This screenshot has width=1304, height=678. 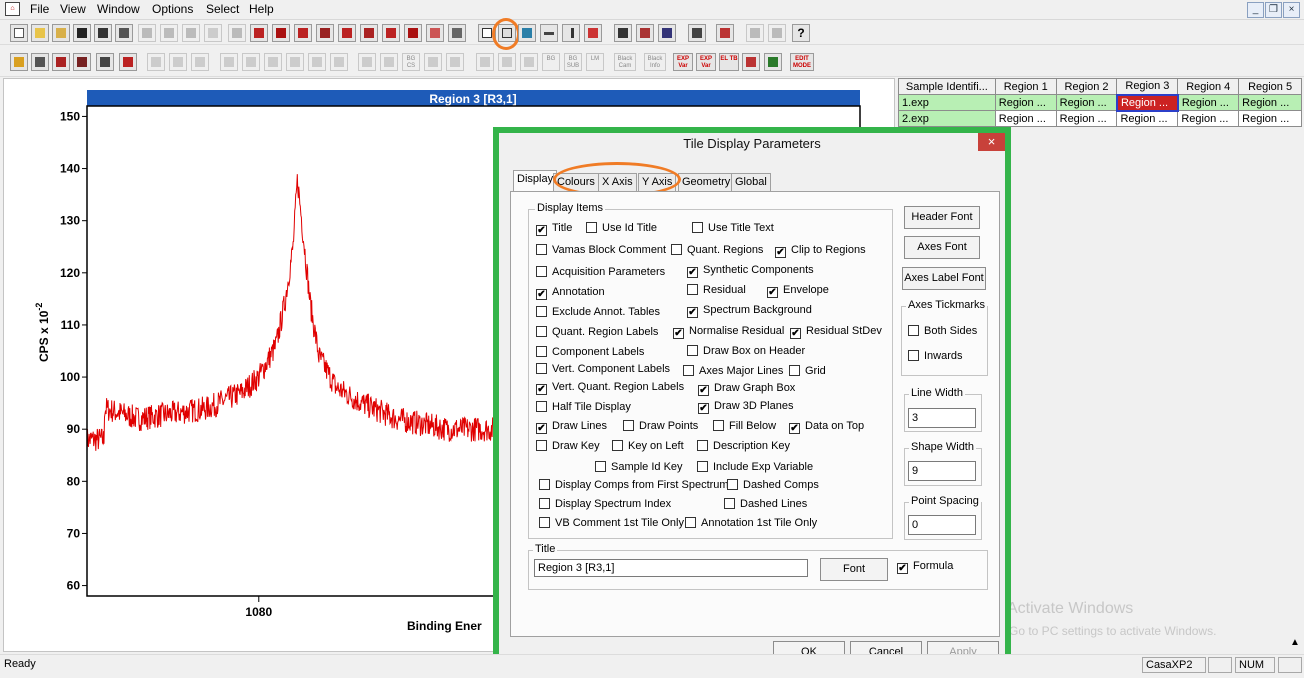 I want to click on tile-2-icon, so click(x=40, y=62).